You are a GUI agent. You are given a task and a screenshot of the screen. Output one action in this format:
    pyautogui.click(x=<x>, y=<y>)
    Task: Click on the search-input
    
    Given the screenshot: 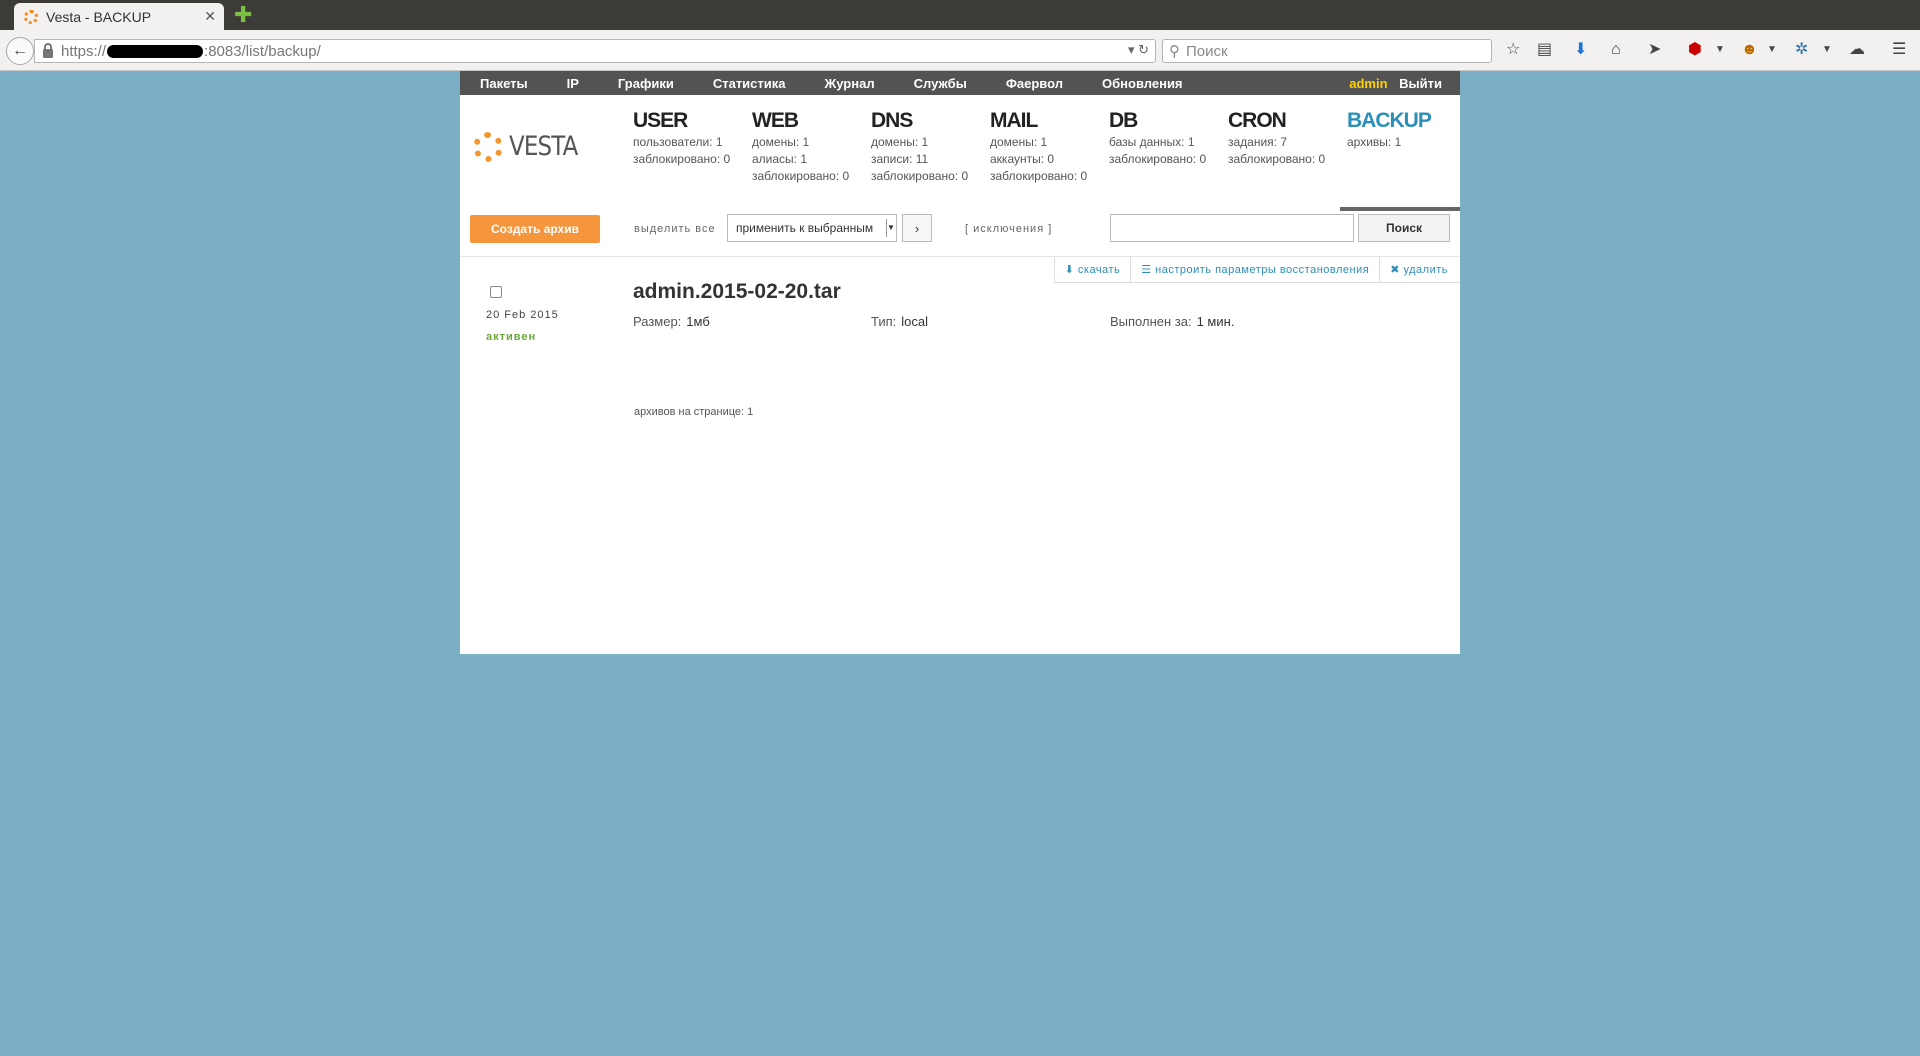 What is the action you would take?
    pyautogui.click(x=1232, y=228)
    